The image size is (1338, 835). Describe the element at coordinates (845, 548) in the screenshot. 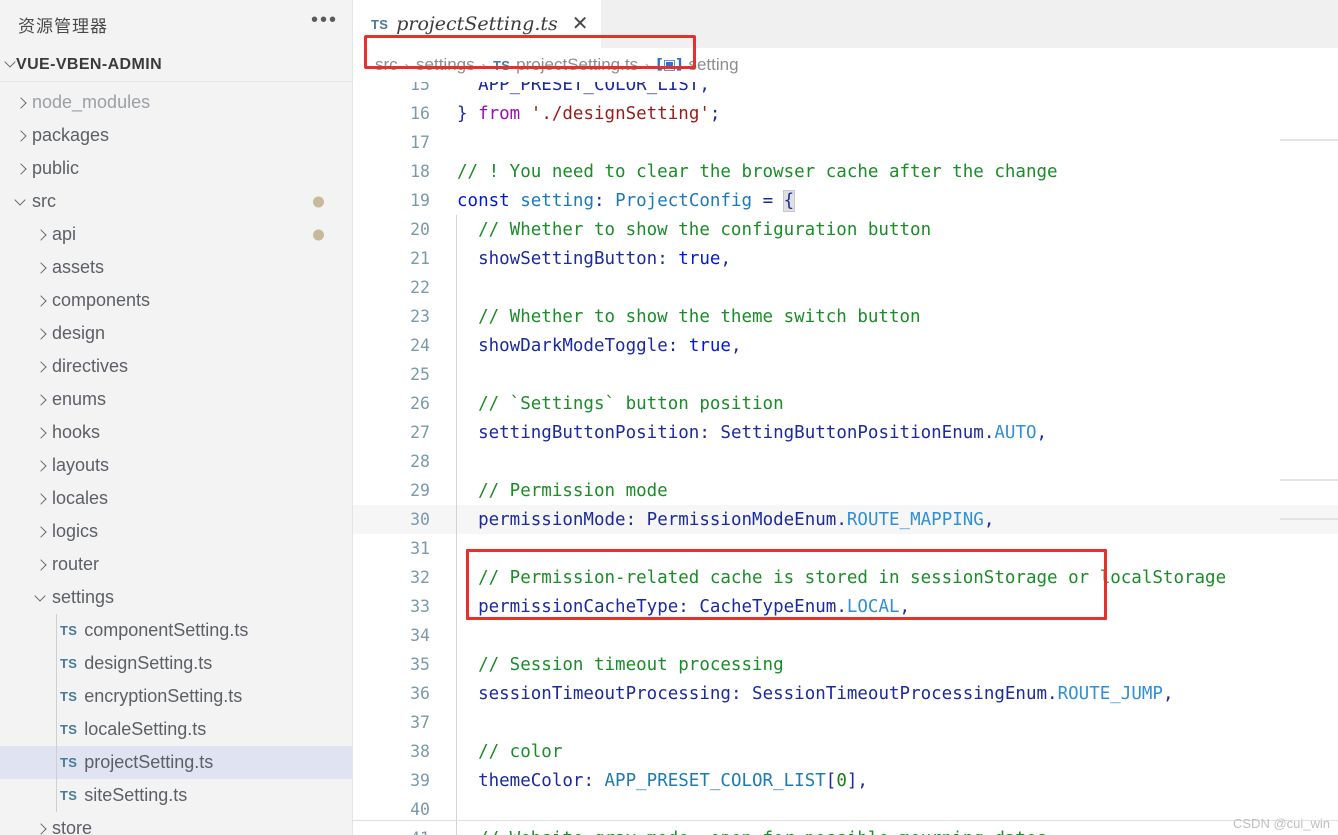

I see `code-line-31: 31` at that location.